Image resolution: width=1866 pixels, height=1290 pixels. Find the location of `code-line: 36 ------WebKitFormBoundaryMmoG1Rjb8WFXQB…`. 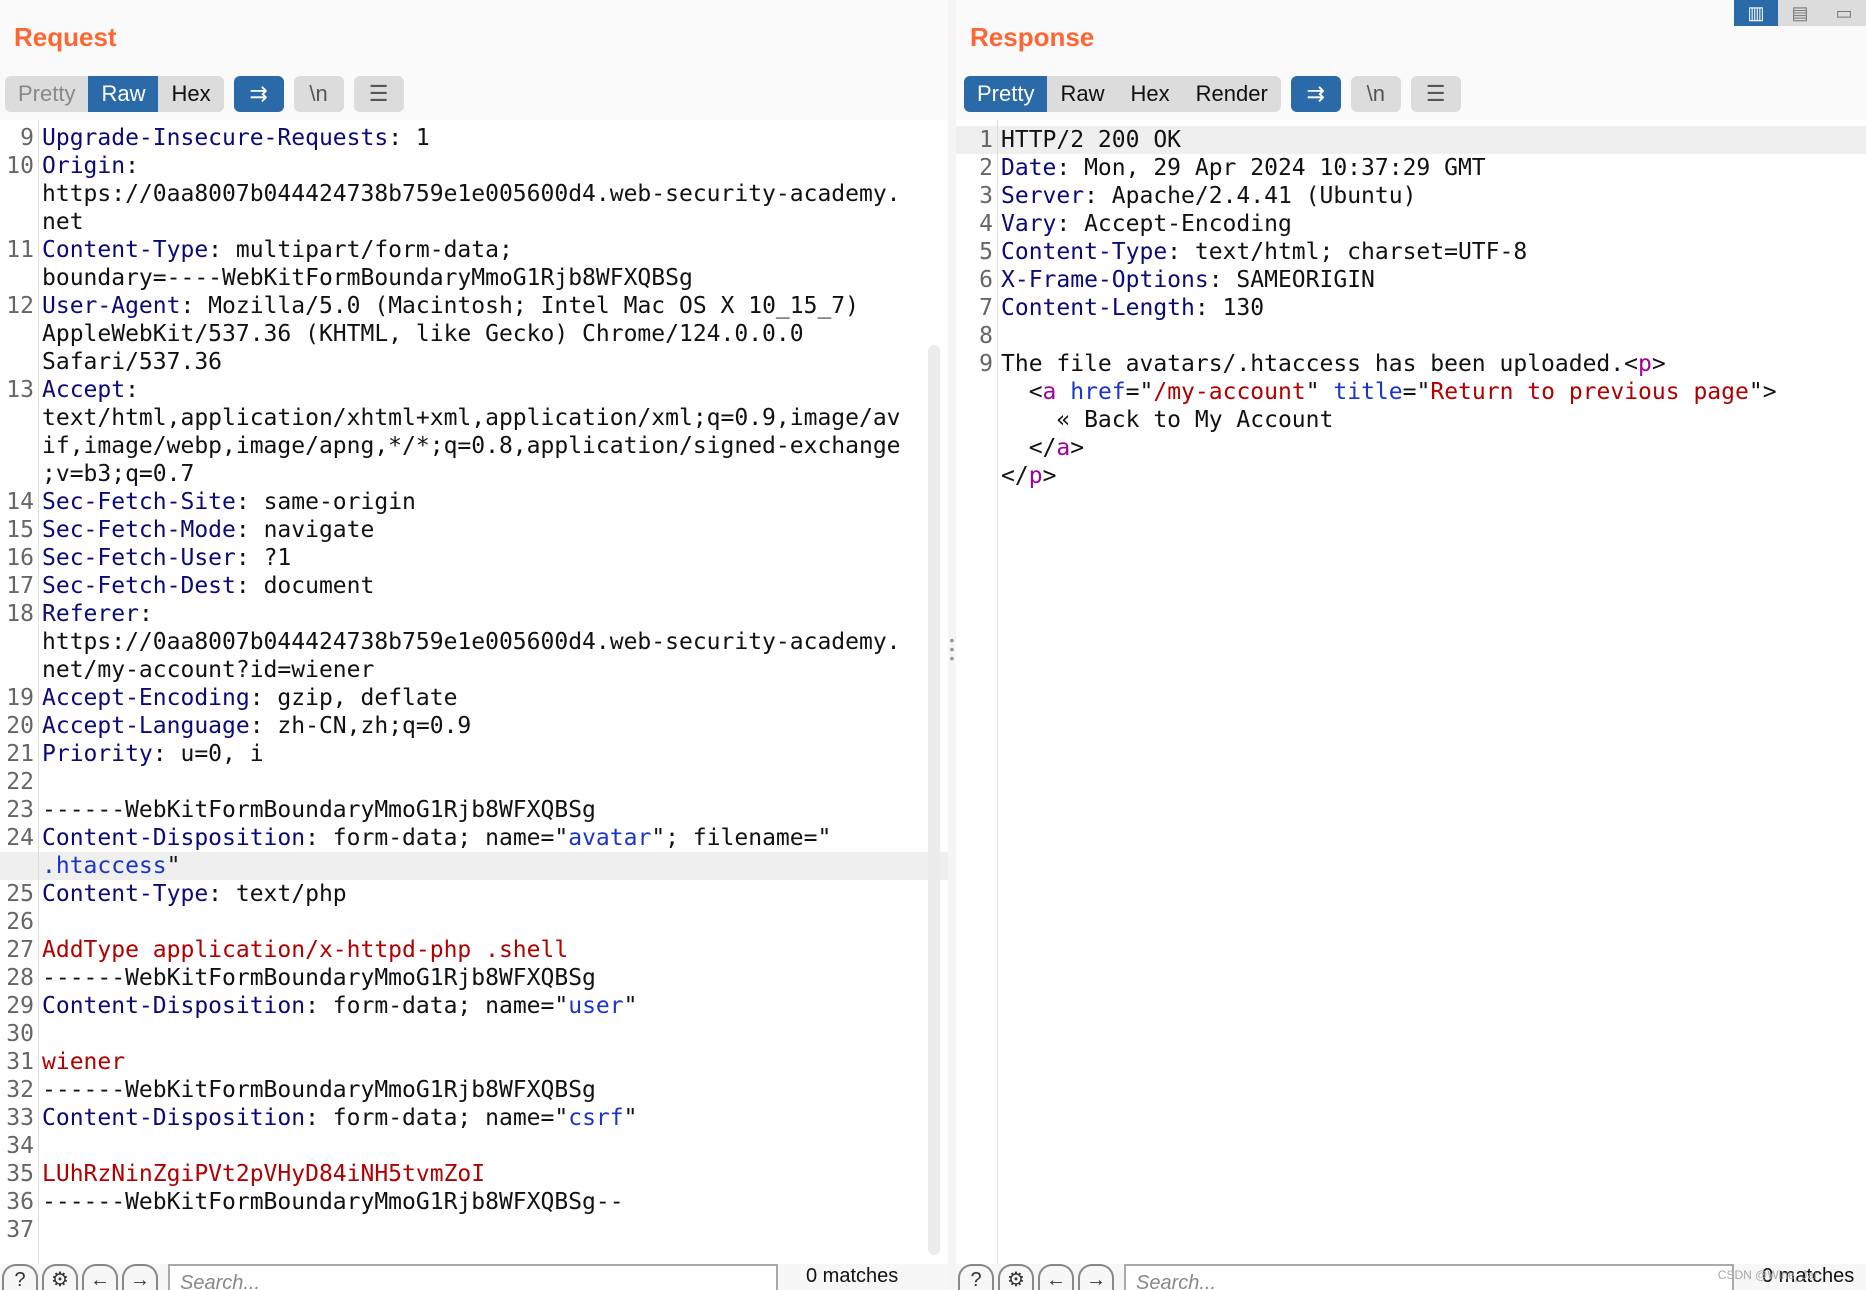

code-line: 36 ------WebKitFormBoundaryMmoG1Rjb8WFXQB… is located at coordinates (474, 1202).